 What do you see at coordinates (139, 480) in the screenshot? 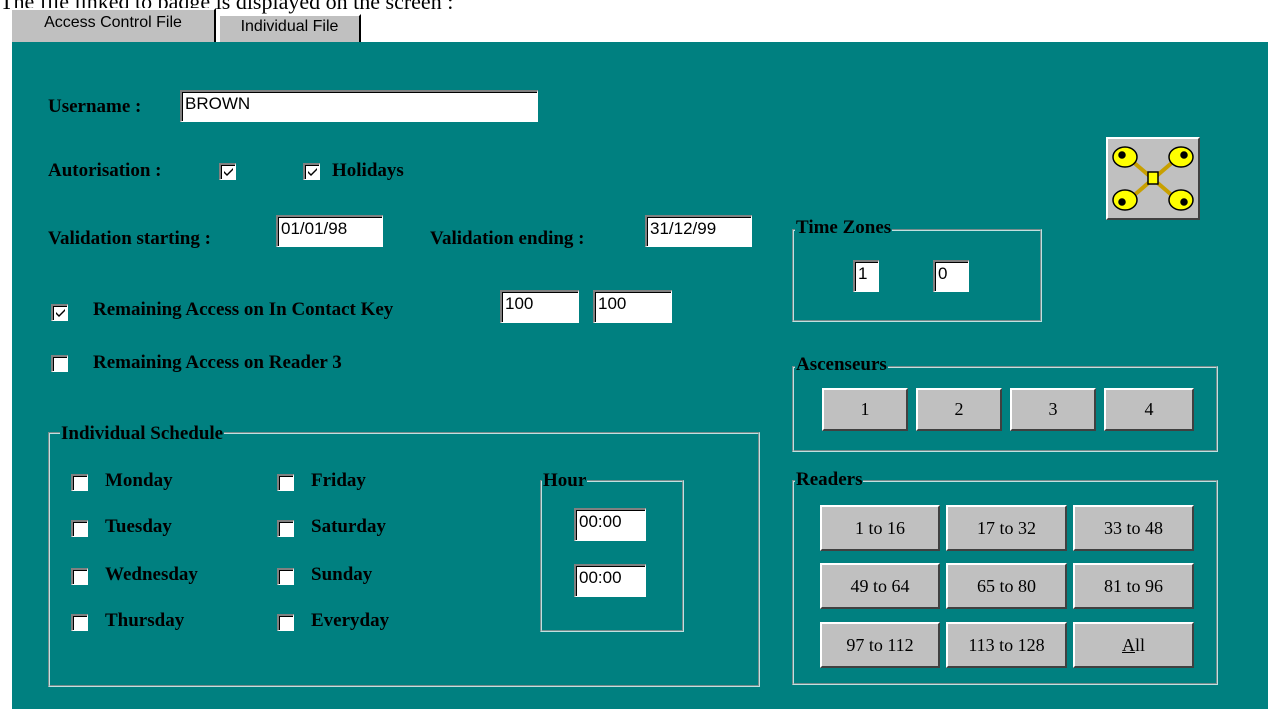
I see `monday-label: Monday` at bounding box center [139, 480].